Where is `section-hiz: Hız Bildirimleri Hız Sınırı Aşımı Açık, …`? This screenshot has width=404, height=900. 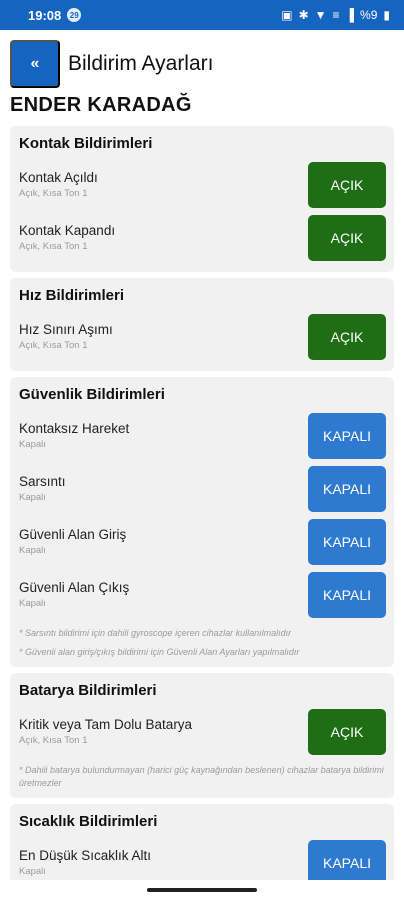 section-hiz: Hız Bildirimleri Hız Sınırı Aşımı Açık, … is located at coordinates (202, 324).